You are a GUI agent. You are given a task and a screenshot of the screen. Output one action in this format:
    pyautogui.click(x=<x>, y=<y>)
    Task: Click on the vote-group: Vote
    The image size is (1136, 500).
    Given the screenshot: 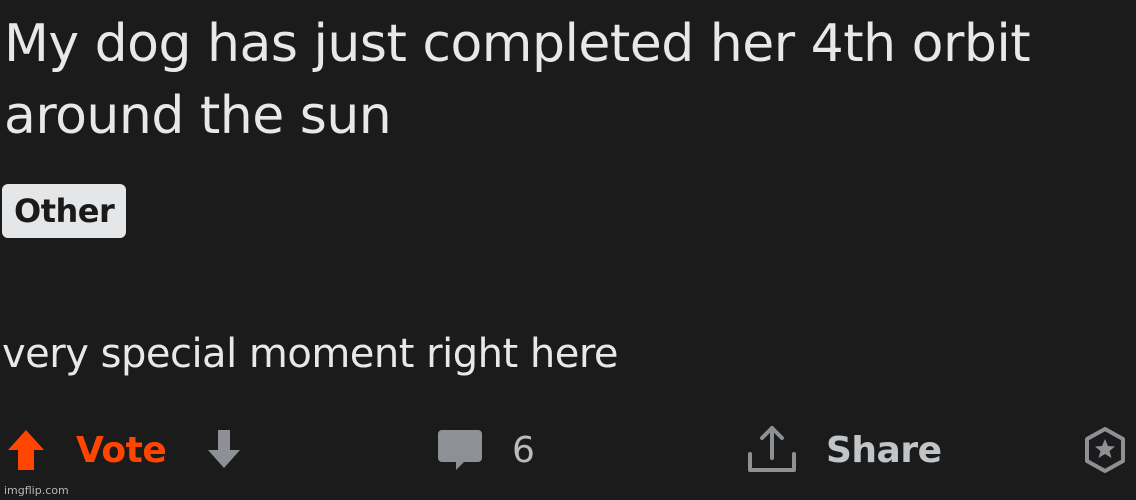 What is the action you would take?
    pyautogui.click(x=86, y=450)
    